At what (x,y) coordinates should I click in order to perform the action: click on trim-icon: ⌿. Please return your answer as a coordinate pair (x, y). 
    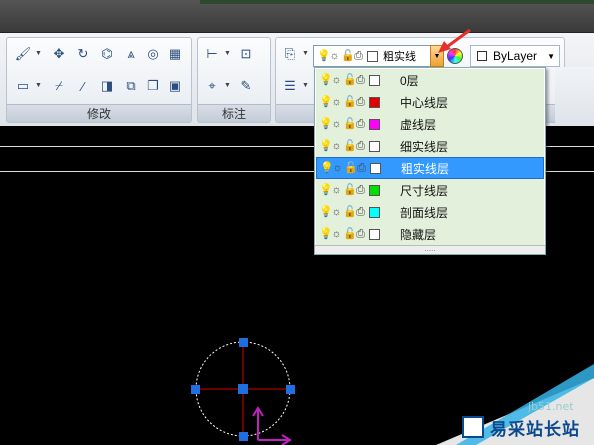
    Looking at the image, I should click on (59, 86).